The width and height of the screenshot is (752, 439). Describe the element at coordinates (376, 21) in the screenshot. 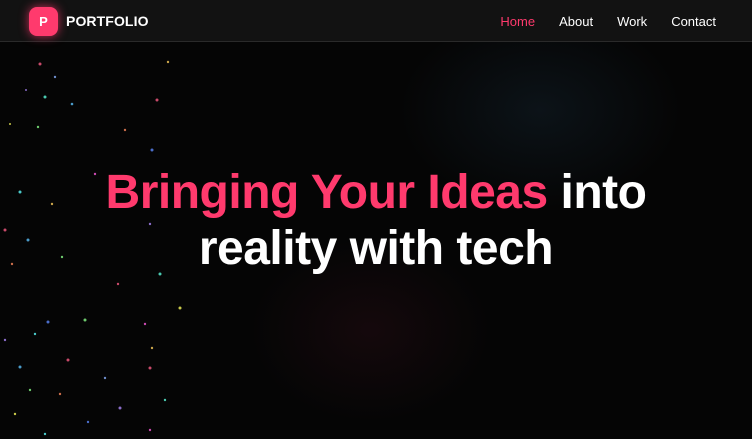

I see `navbar: P PORTFOLIO Home About Work Contact` at that location.